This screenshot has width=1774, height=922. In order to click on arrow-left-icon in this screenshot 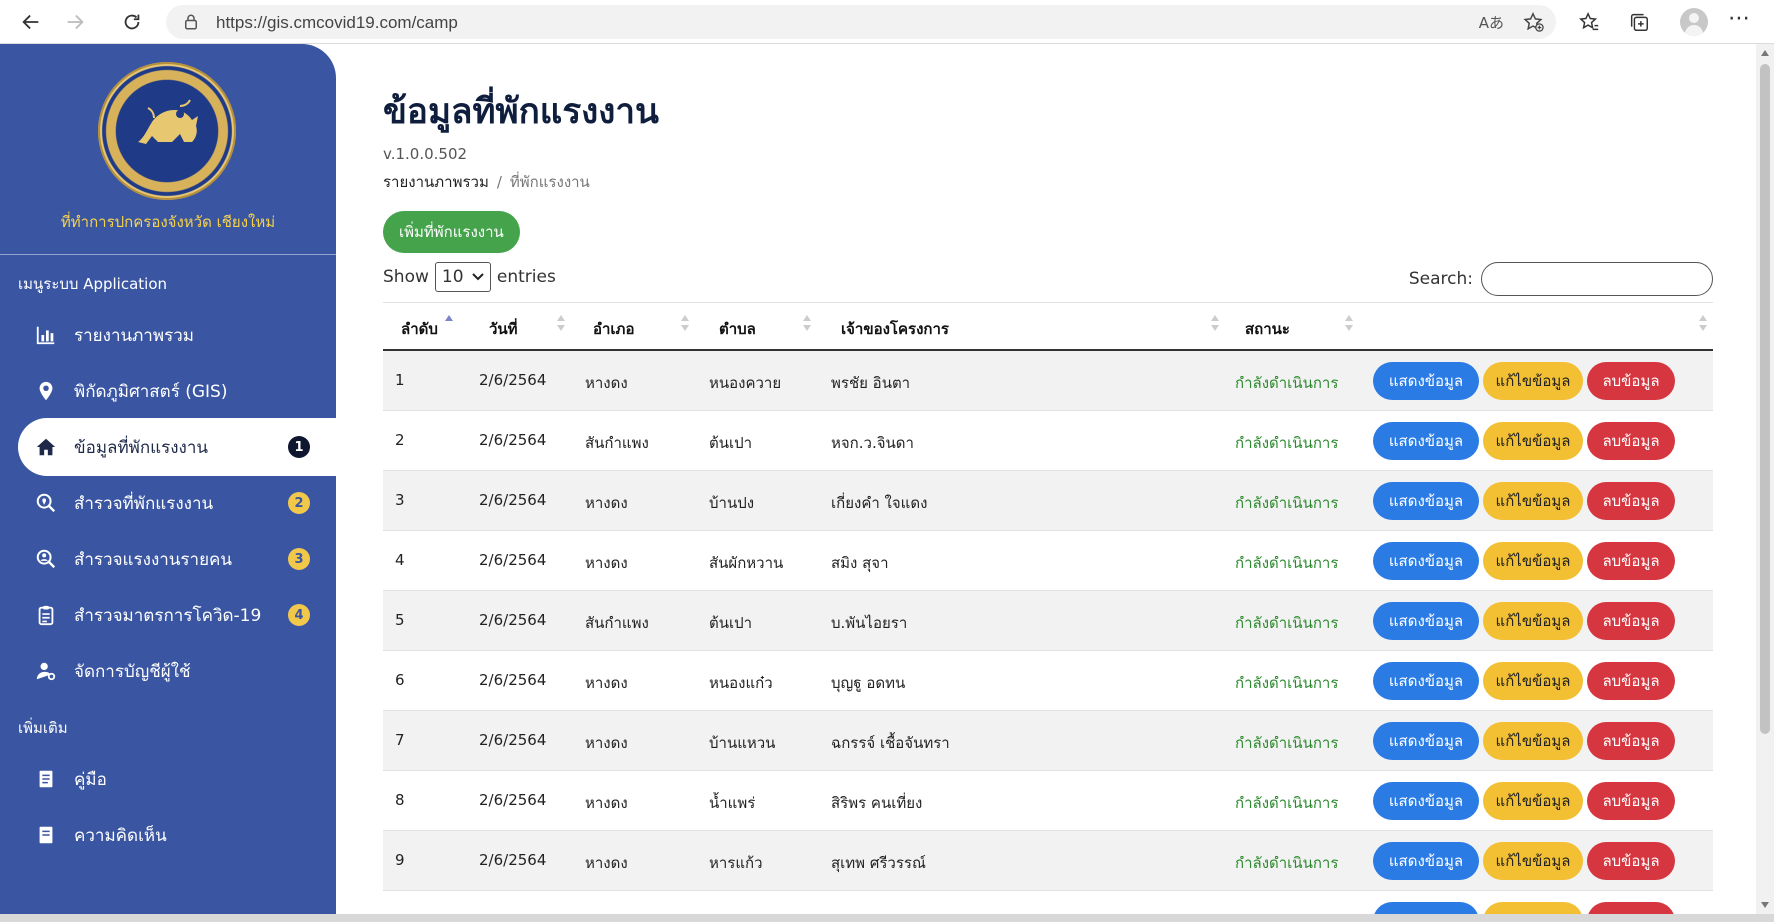, I will do `click(30, 22)`.